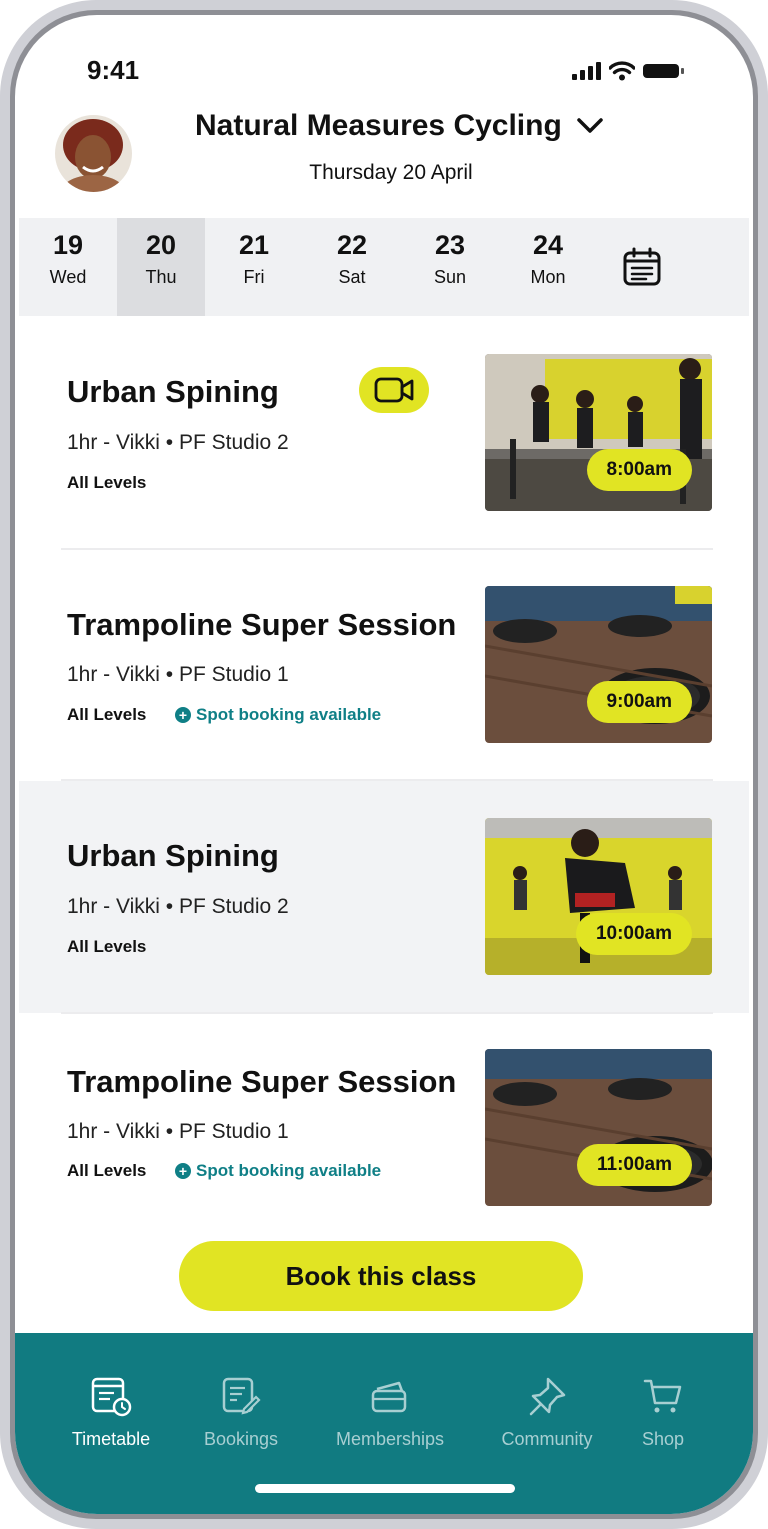 The image size is (768, 1529). What do you see at coordinates (113, 70) in the screenshot?
I see `status-time: 9:41` at bounding box center [113, 70].